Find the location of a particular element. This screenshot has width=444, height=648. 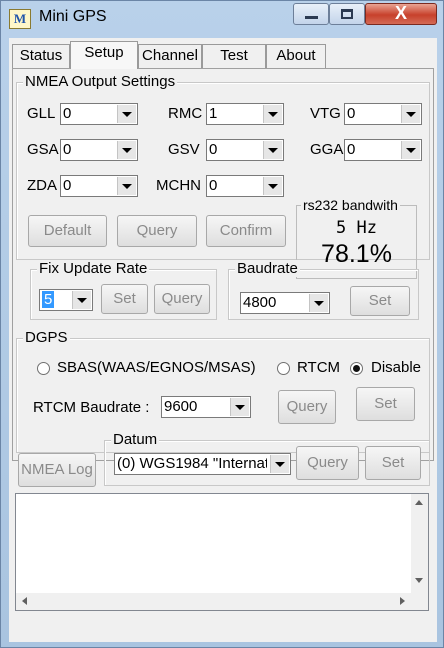

rmc-select: 1 is located at coordinates (245, 114).